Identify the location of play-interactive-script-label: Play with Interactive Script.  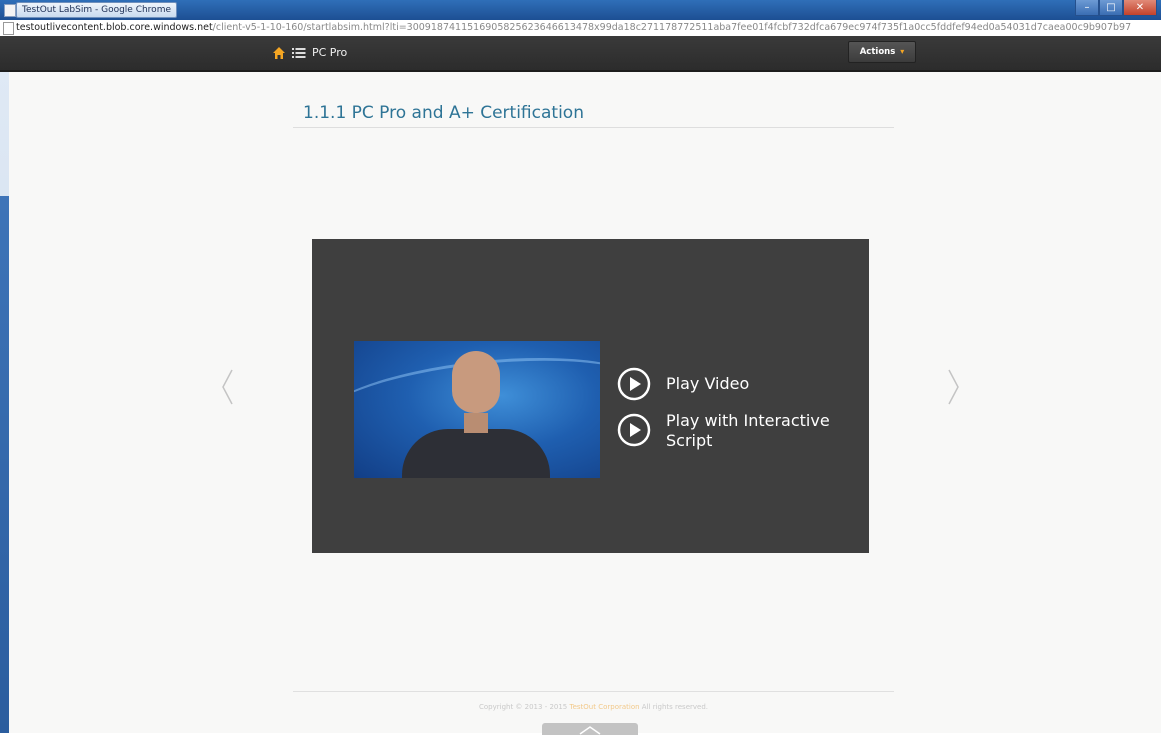
(748, 430).